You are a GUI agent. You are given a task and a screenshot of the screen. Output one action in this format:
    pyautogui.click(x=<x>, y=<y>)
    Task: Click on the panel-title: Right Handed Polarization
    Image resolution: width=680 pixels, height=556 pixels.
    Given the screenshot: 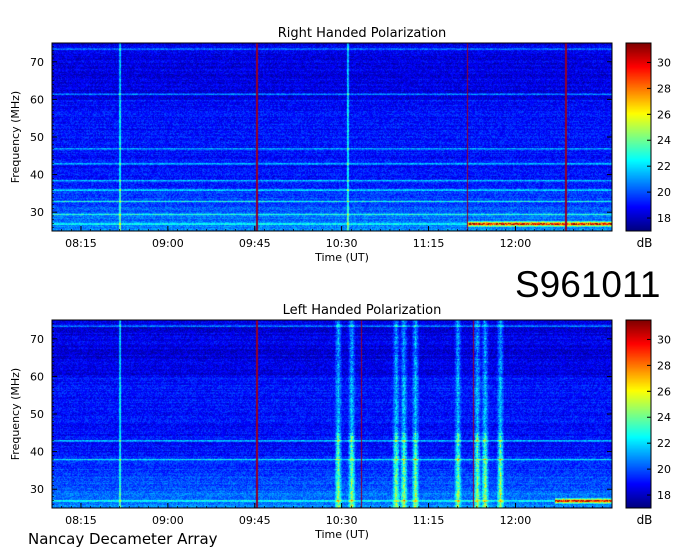 What is the action you would take?
    pyautogui.click(x=362, y=33)
    